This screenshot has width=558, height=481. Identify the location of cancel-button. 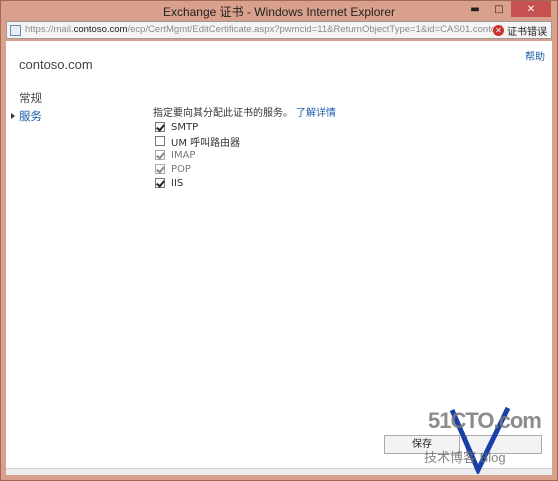
(504, 444).